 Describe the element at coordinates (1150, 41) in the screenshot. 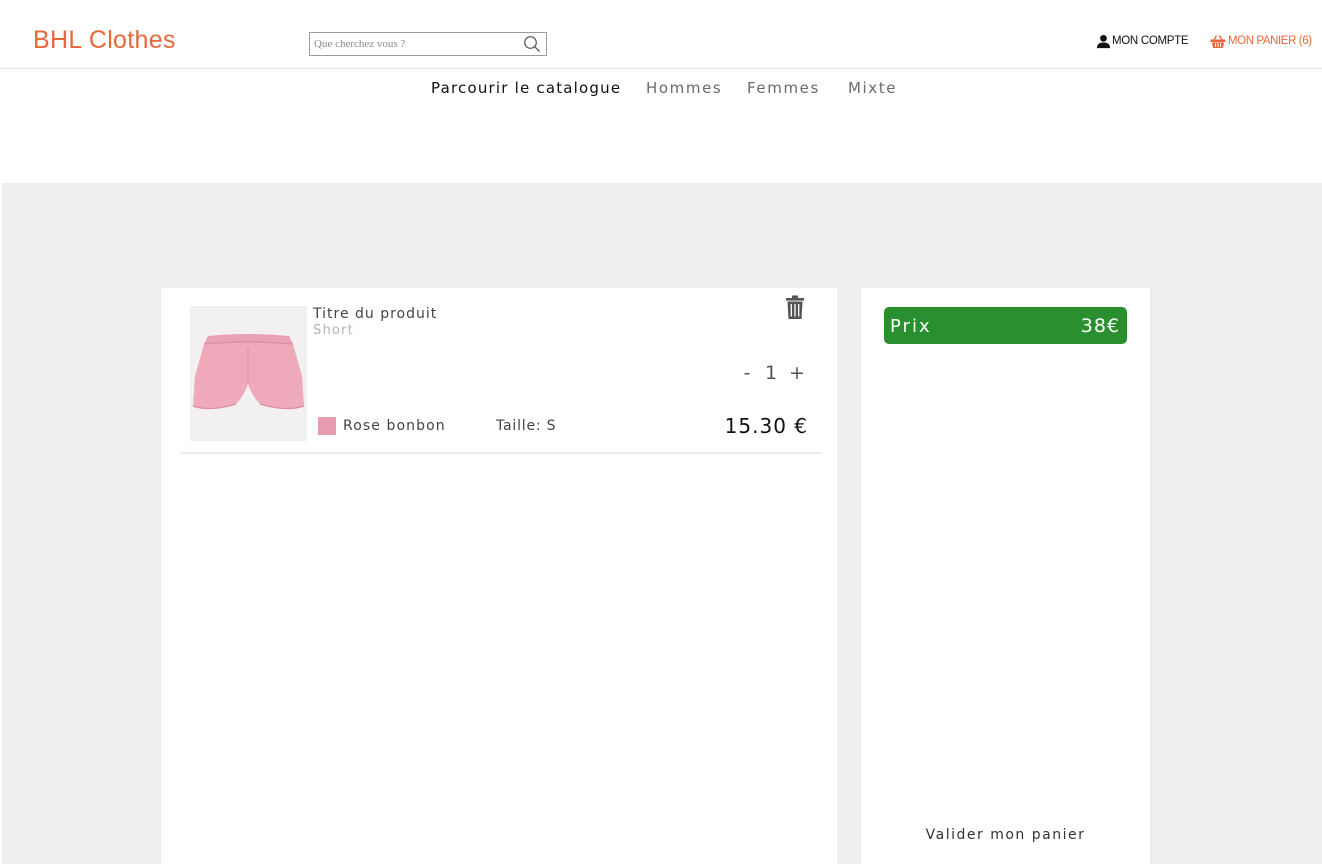

I see `account-label: MON COMPTE` at that location.